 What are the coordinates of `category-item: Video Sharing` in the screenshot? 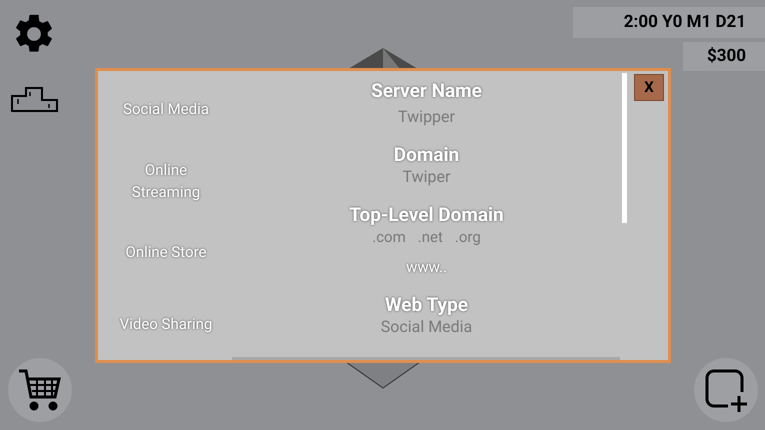 It's located at (166, 324).